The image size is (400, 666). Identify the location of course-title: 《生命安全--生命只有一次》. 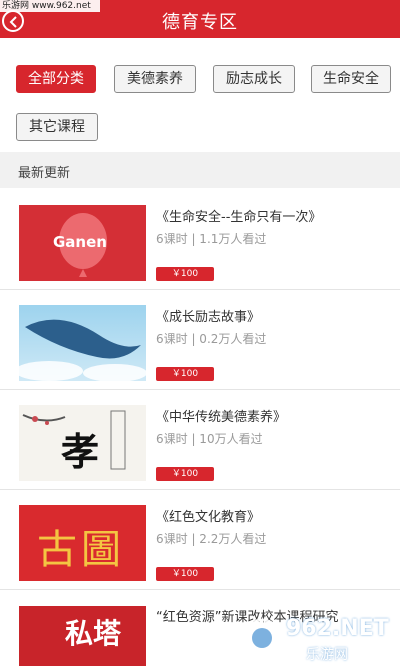
(239, 217).